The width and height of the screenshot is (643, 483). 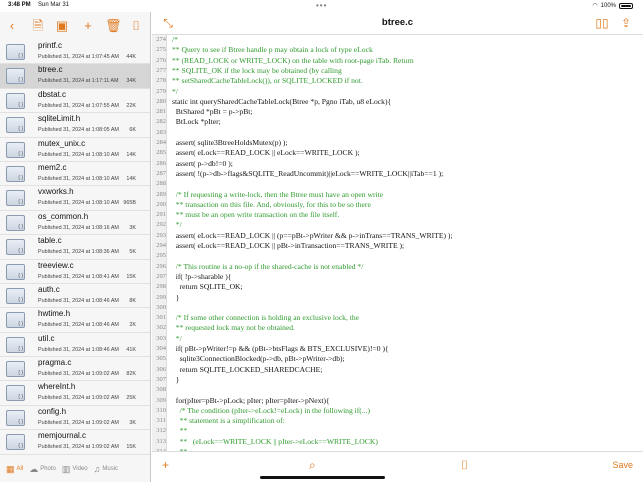 What do you see at coordinates (42, 469) in the screenshot?
I see `tab-photo: ☁ Photo` at bounding box center [42, 469].